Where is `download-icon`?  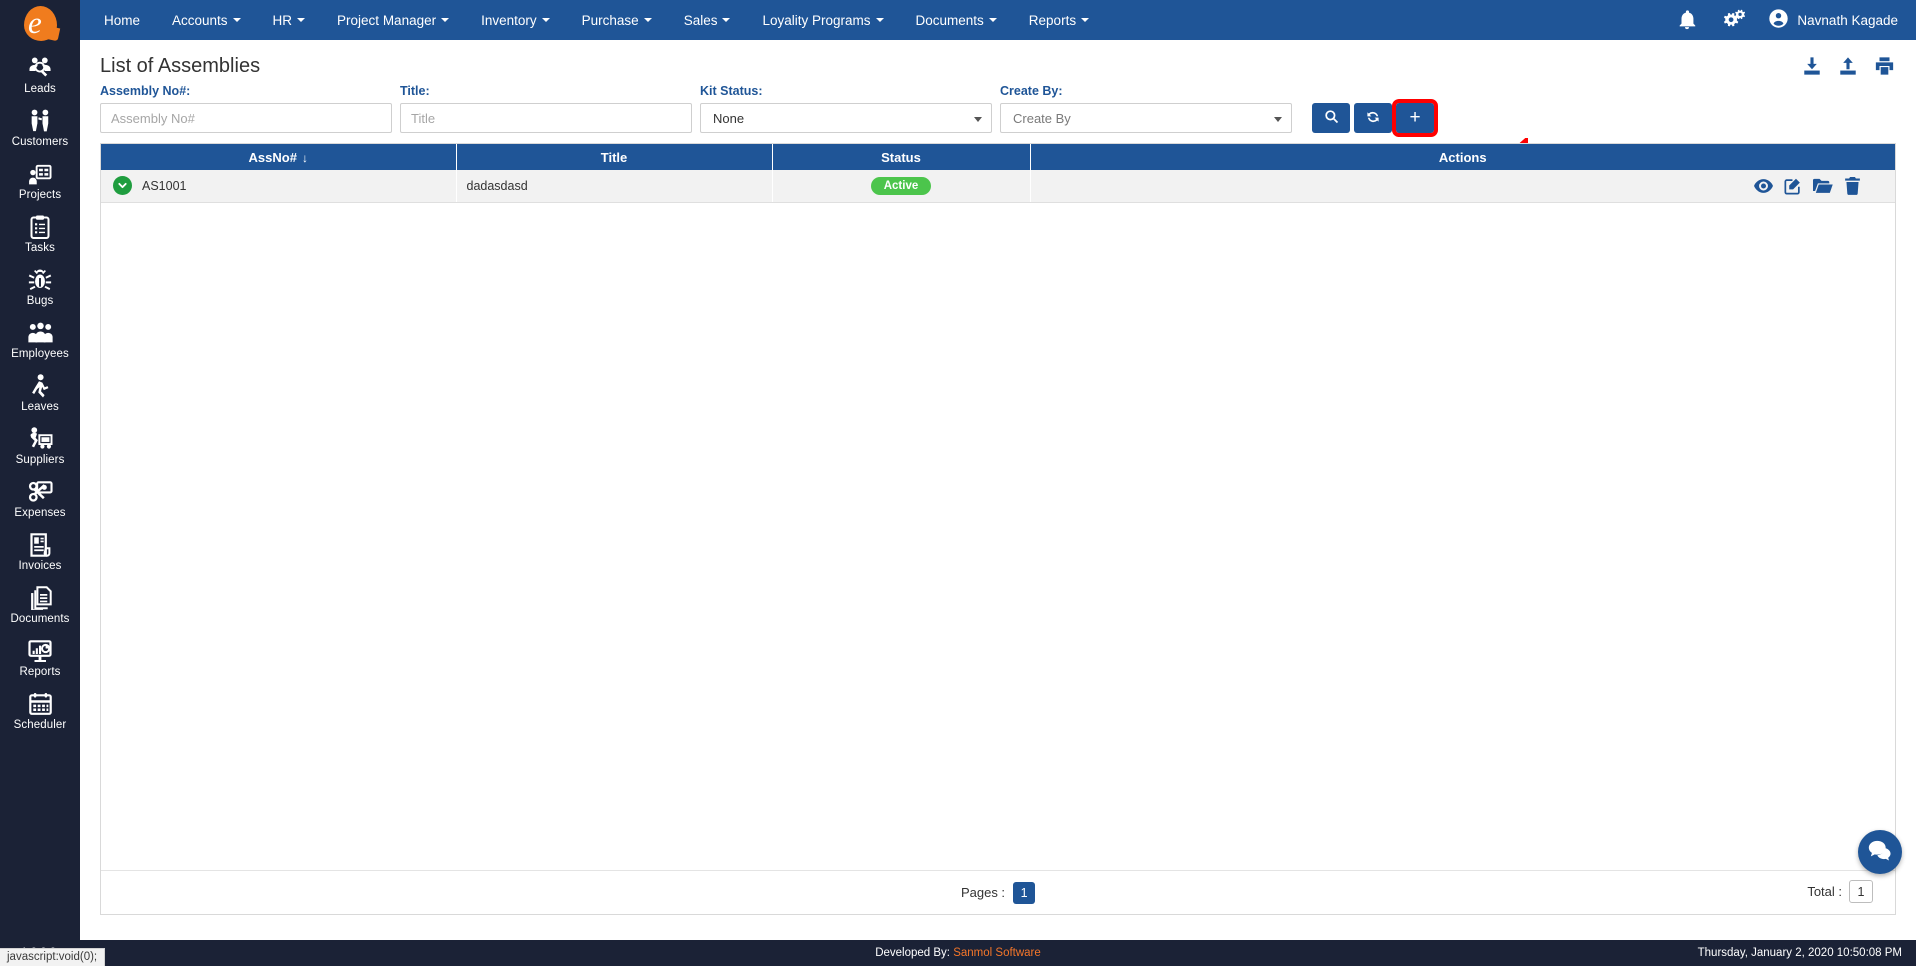
download-icon is located at coordinates (1812, 68).